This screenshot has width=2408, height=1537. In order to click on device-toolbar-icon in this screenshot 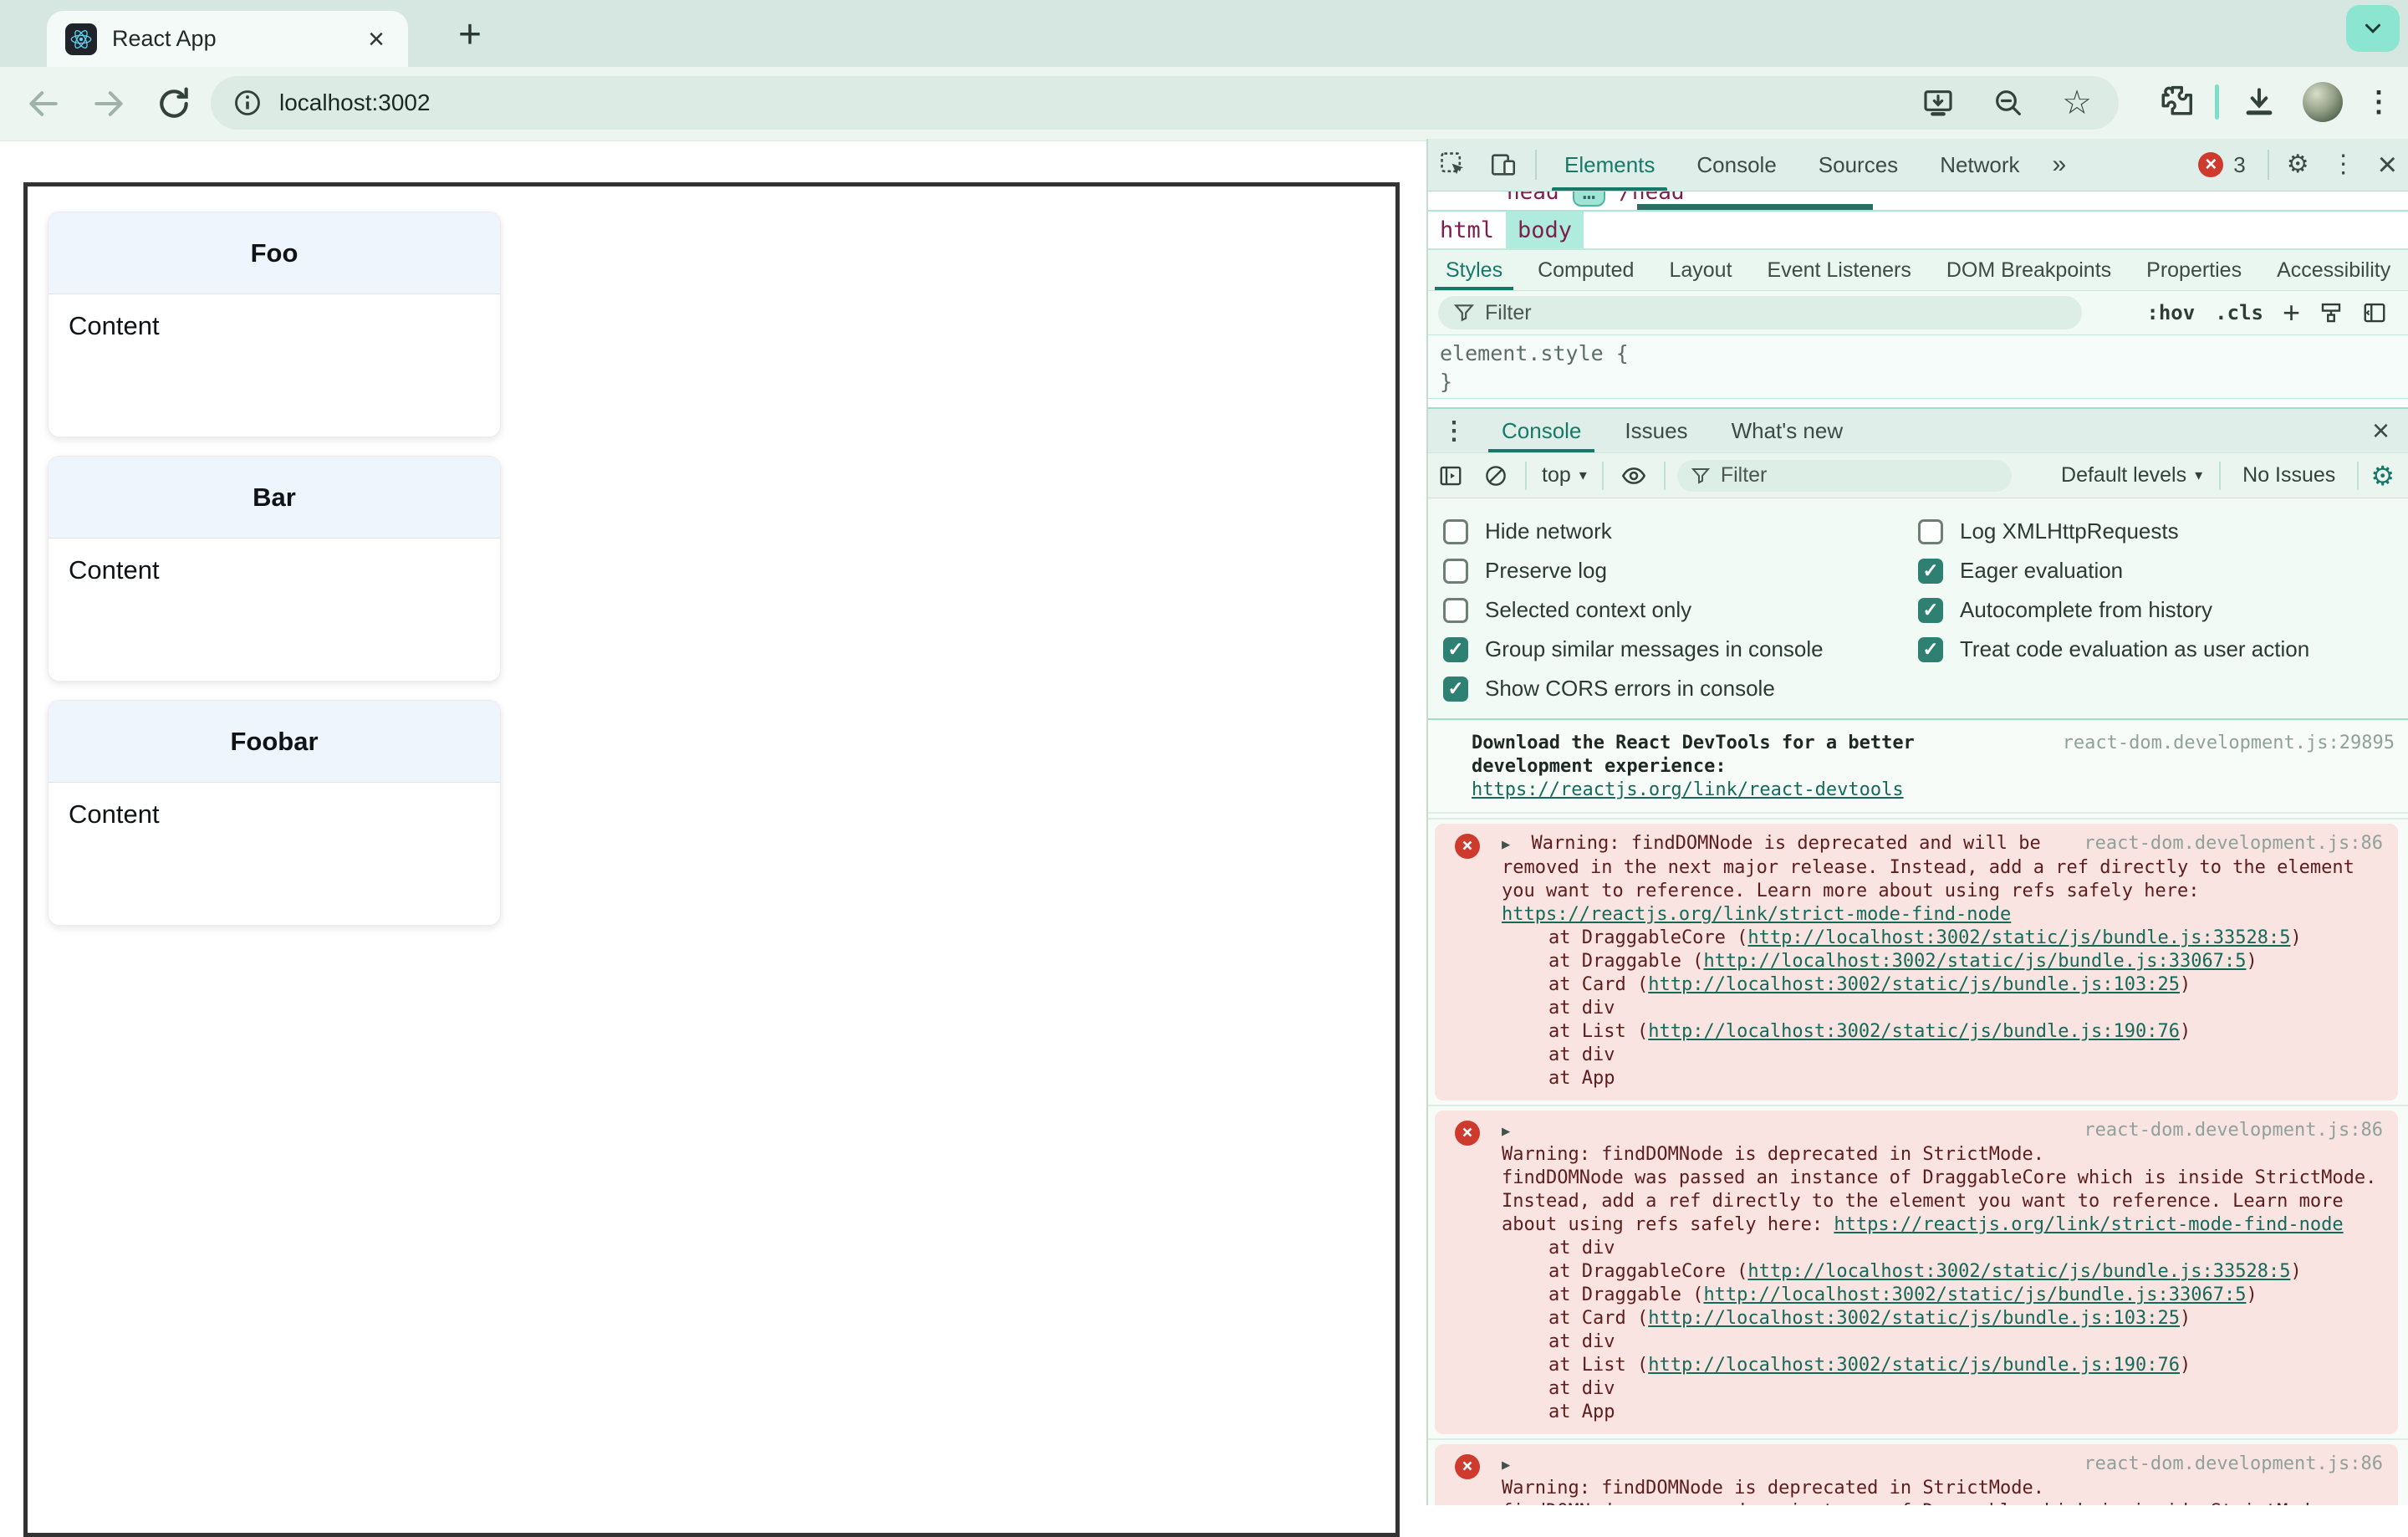, I will do `click(1503, 165)`.